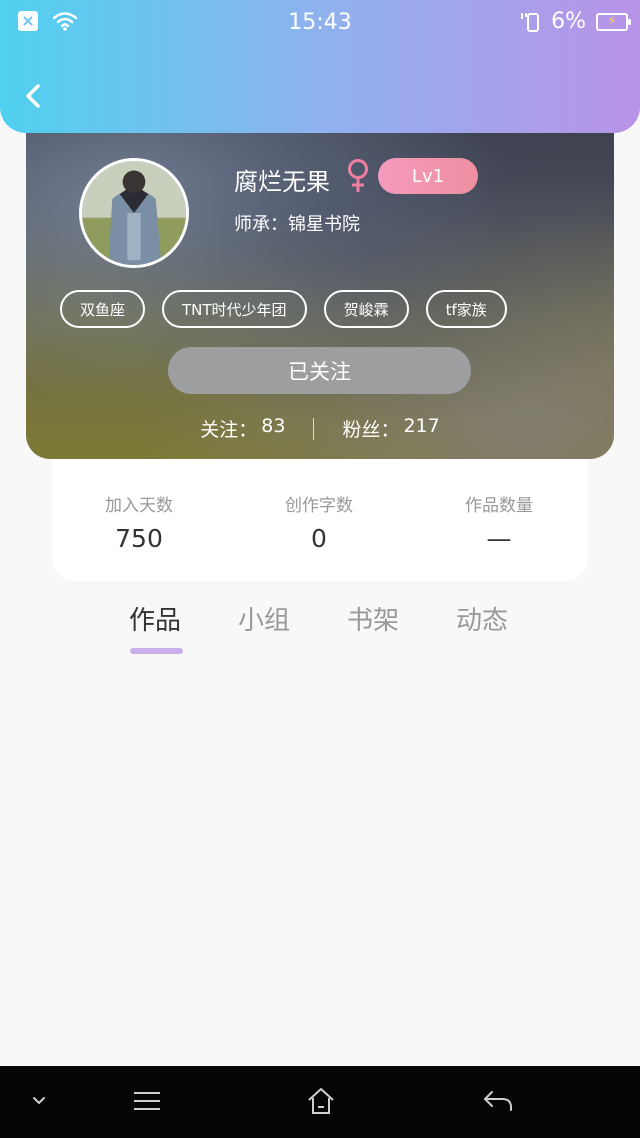 Image resolution: width=640 pixels, height=1138 pixels. What do you see at coordinates (234, 309) in the screenshot?
I see `tag-item: TNT时代少年团` at bounding box center [234, 309].